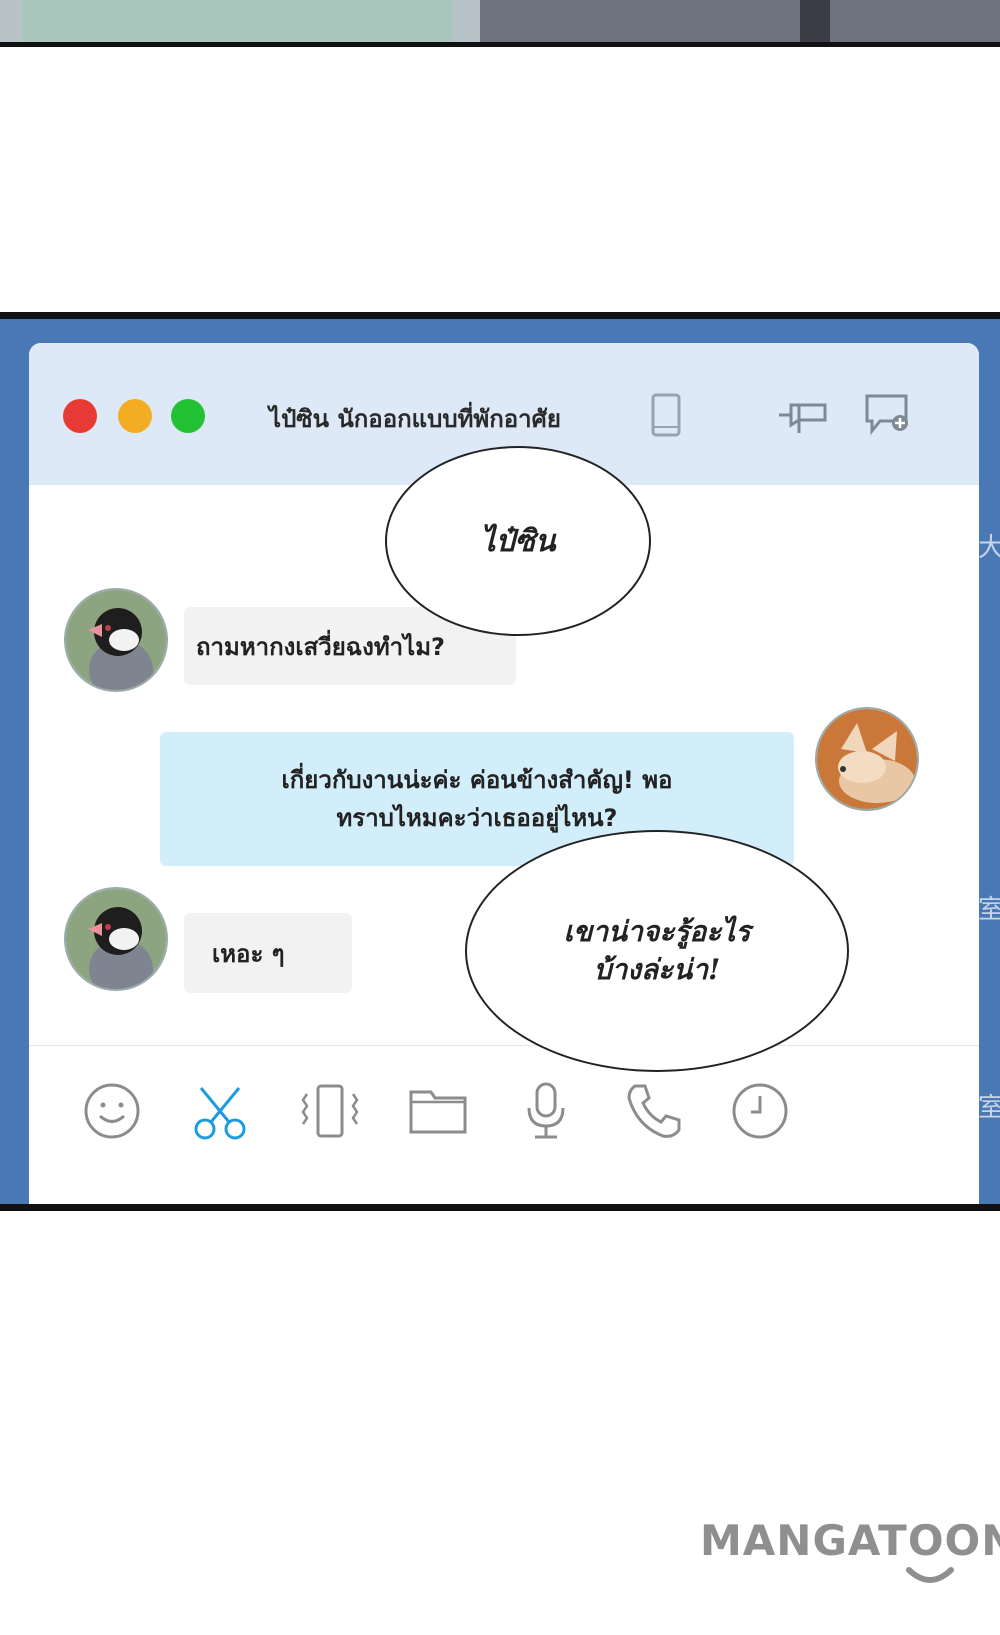 The width and height of the screenshot is (1000, 1635). Describe the element at coordinates (930, 1575) in the screenshot. I see `watermark-smile-icon` at that location.